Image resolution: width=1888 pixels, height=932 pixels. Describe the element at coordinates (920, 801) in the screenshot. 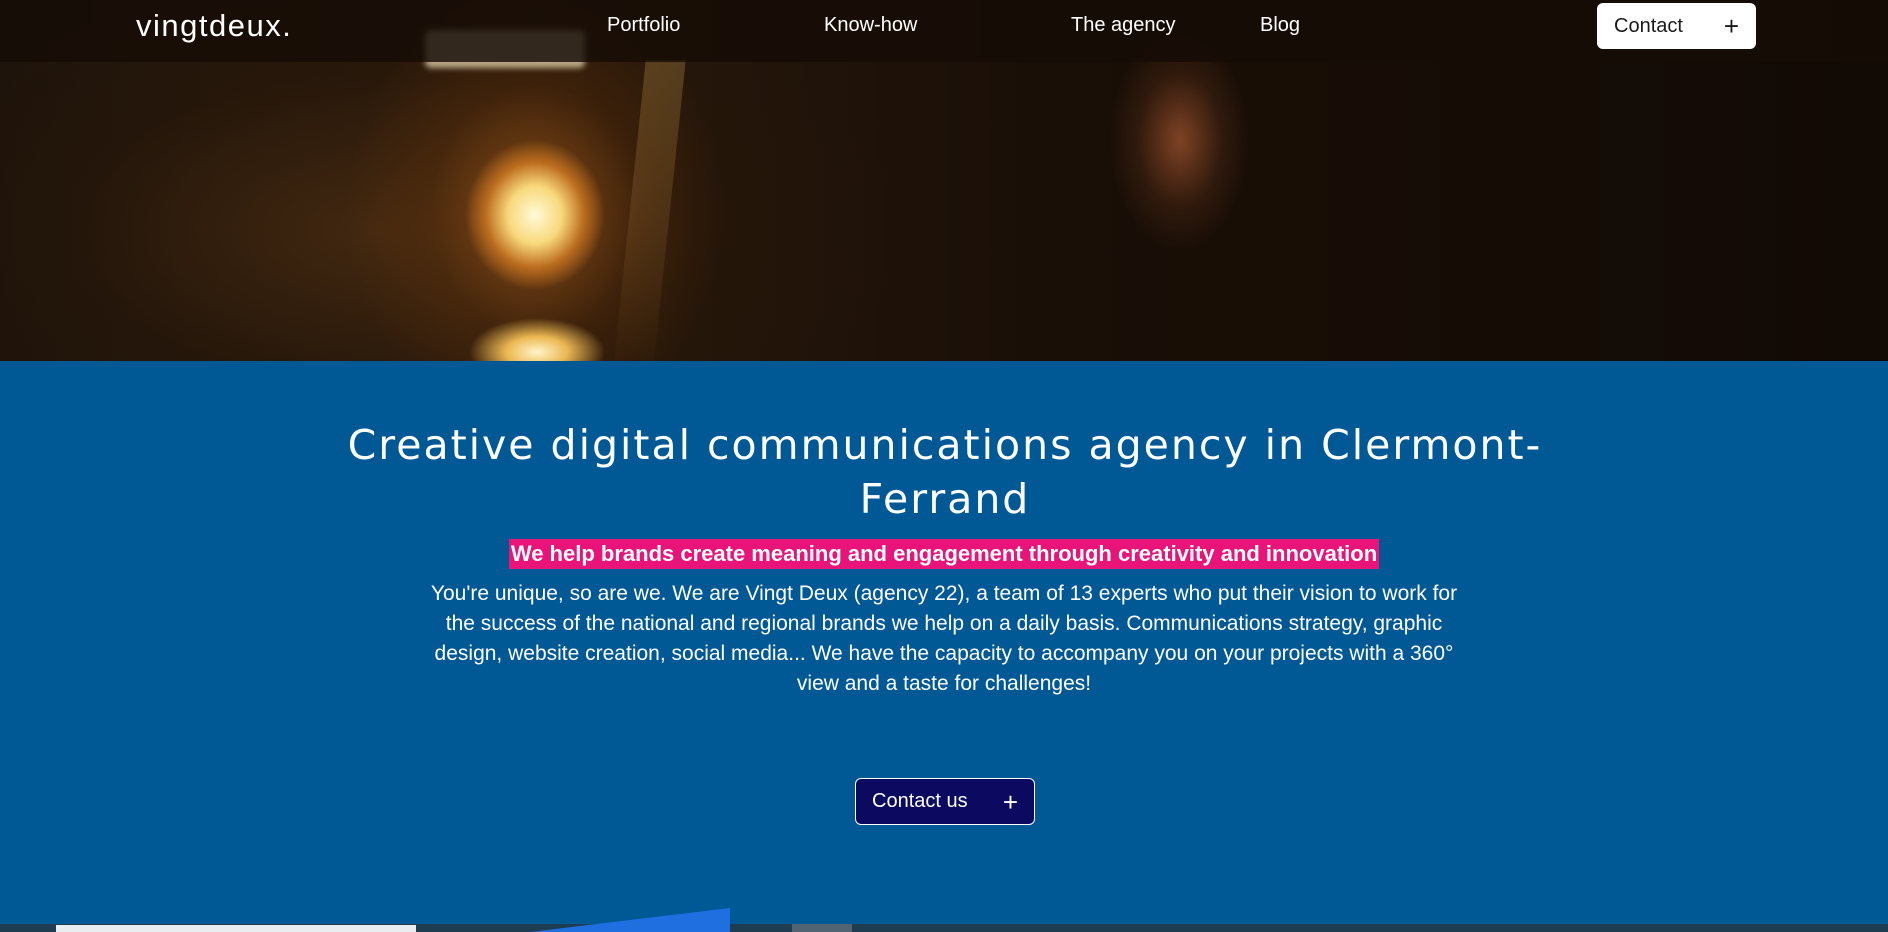

I see `contact-us-label: Contact us` at that location.